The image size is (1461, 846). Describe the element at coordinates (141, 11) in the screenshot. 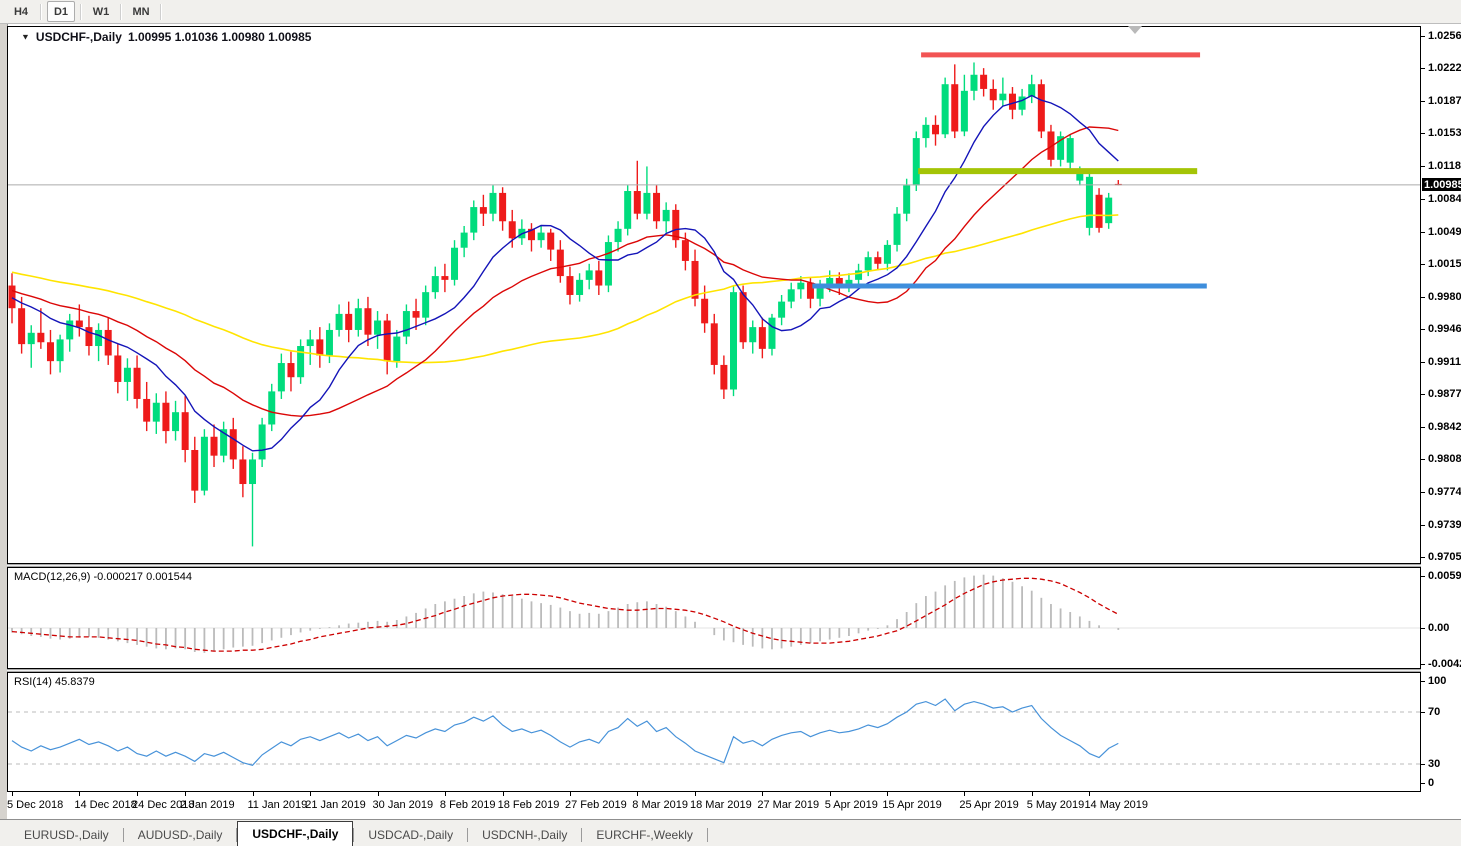

I see `timeframe-button-mn: MN` at that location.